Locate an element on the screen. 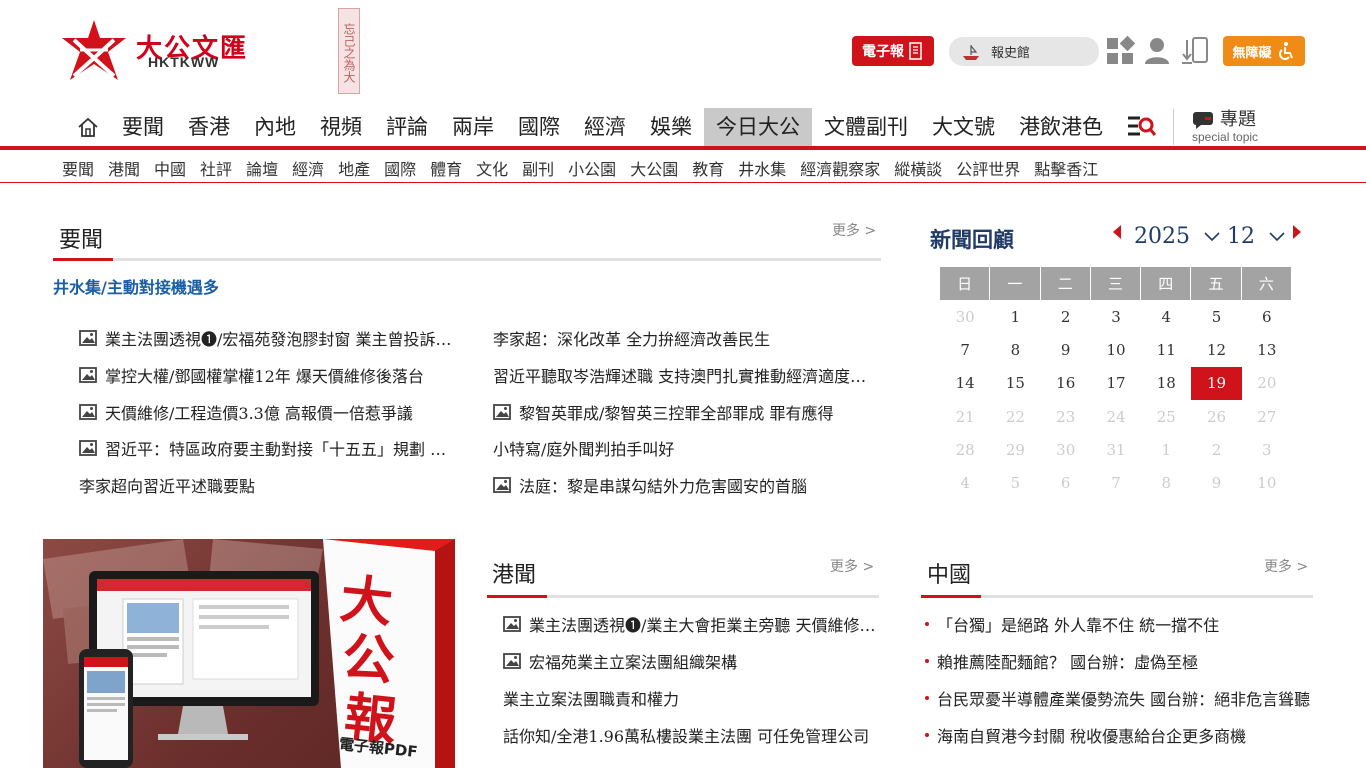  calendar-day: 12 is located at coordinates (1216, 349).